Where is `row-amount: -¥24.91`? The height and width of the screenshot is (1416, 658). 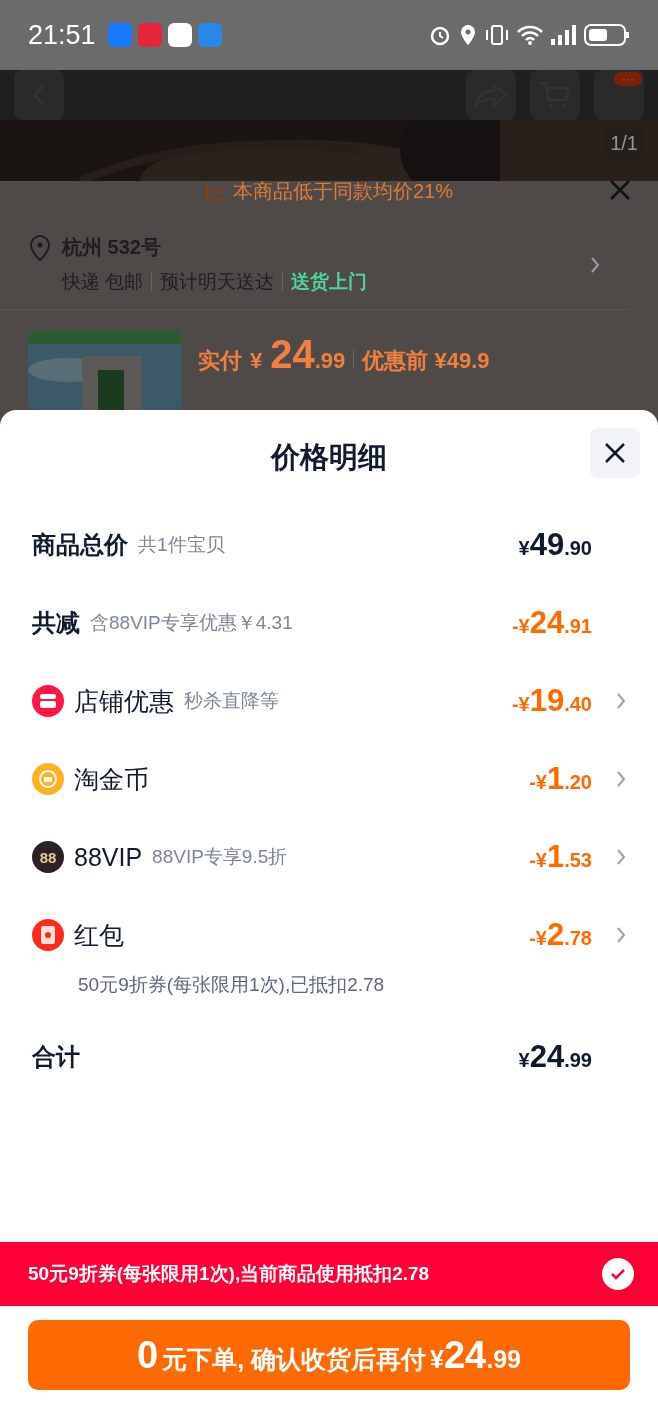 row-amount: -¥24.91 is located at coordinates (551, 623).